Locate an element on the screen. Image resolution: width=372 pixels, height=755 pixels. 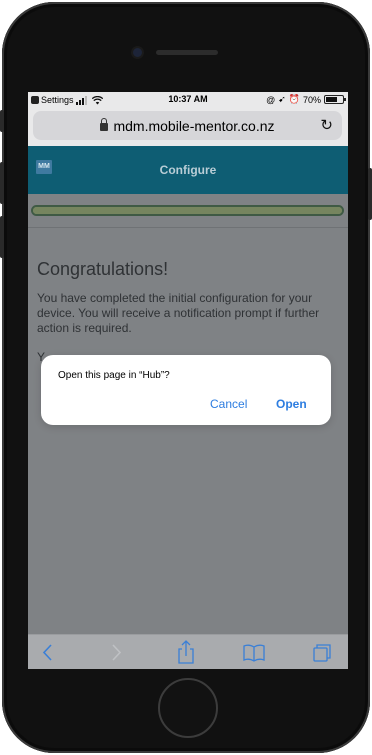
safari-address-area: mdm.mobile-mentor.co.nz ↻ is located at coordinates (188, 127).